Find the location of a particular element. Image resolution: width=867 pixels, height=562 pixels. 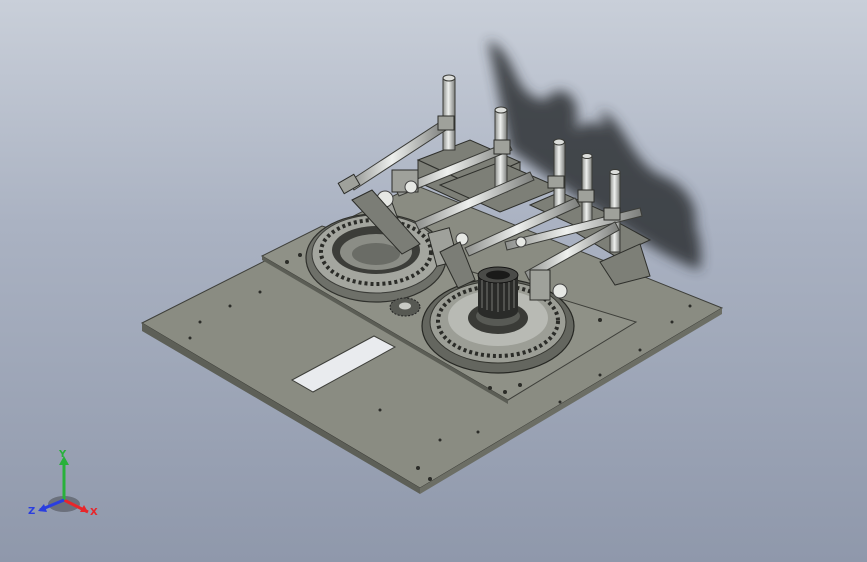

y-axis-label: Y is located at coordinates (62, 454).